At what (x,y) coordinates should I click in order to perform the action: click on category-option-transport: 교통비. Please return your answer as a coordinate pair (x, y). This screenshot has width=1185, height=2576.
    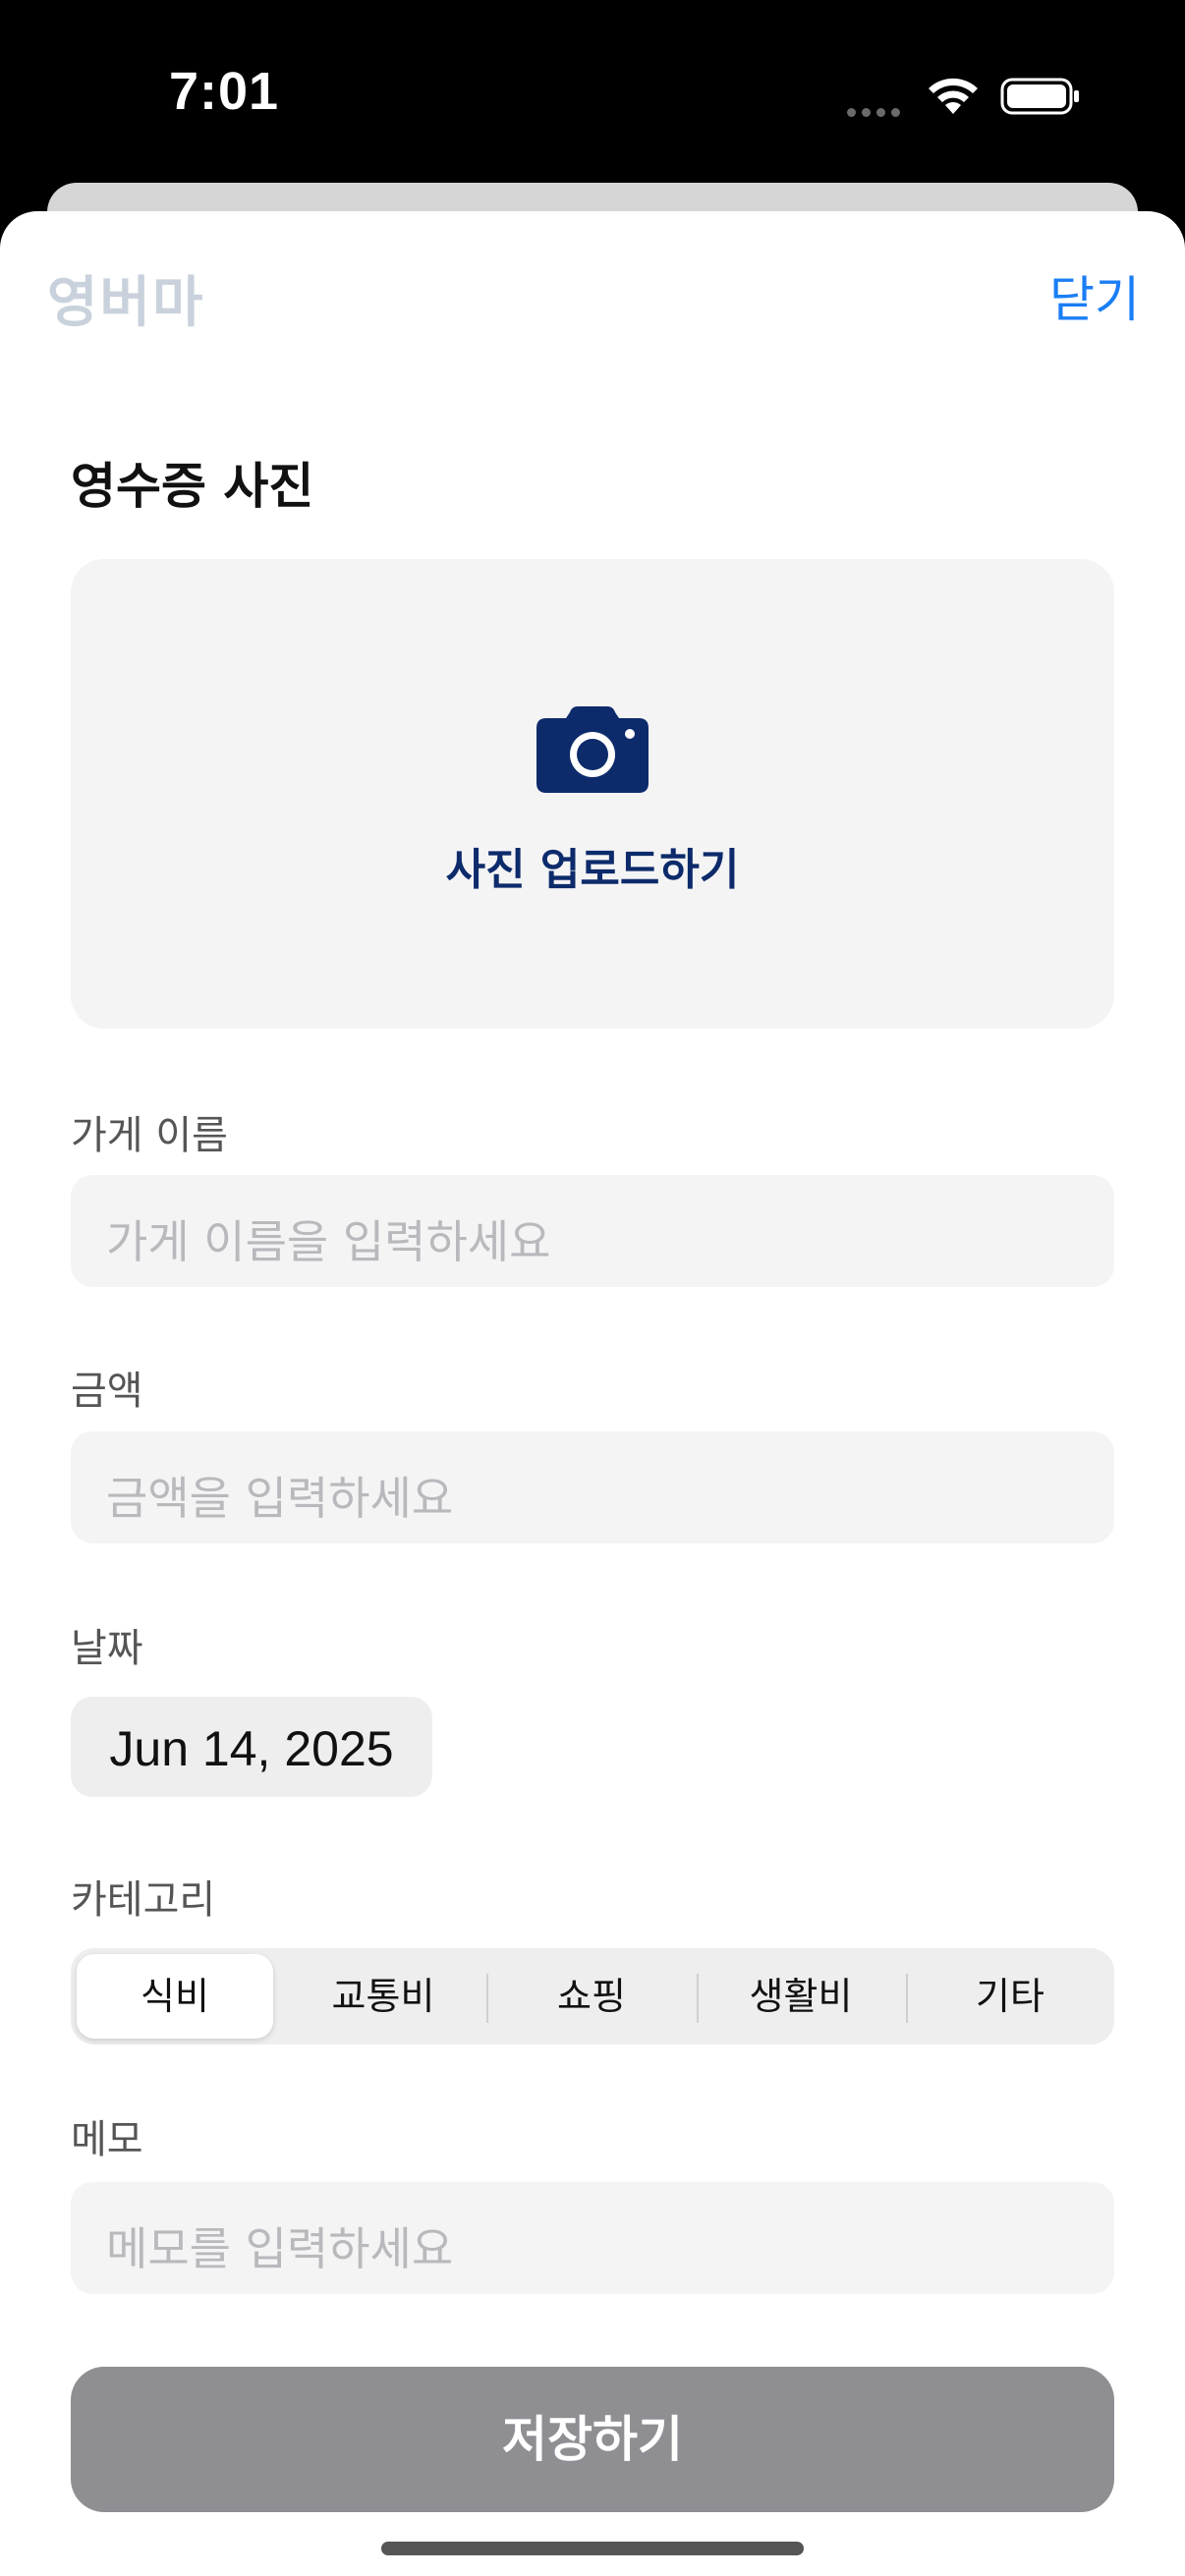
    Looking at the image, I should click on (383, 1996).